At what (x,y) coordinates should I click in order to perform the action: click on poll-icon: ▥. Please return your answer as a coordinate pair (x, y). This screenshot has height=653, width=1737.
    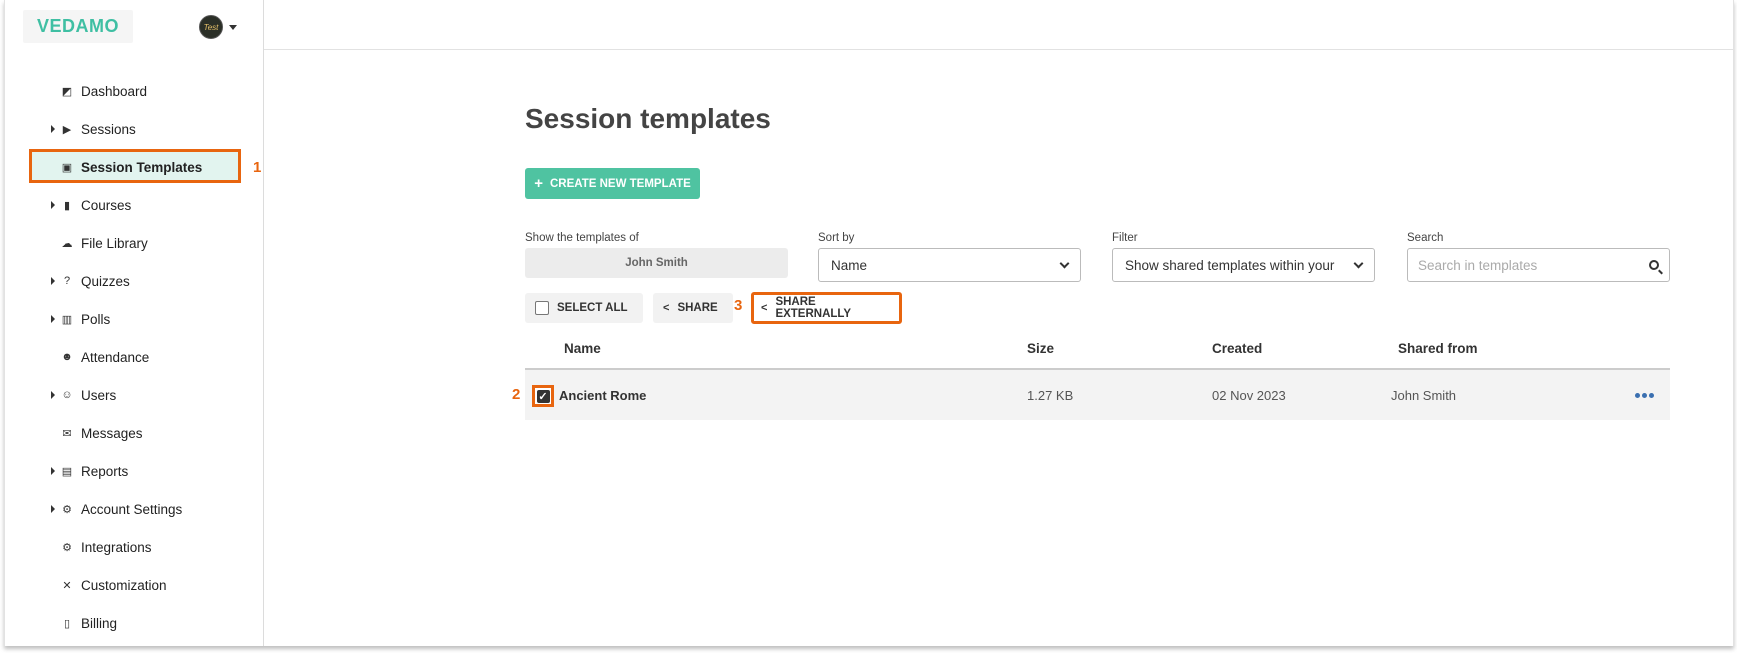
    Looking at the image, I should click on (67, 319).